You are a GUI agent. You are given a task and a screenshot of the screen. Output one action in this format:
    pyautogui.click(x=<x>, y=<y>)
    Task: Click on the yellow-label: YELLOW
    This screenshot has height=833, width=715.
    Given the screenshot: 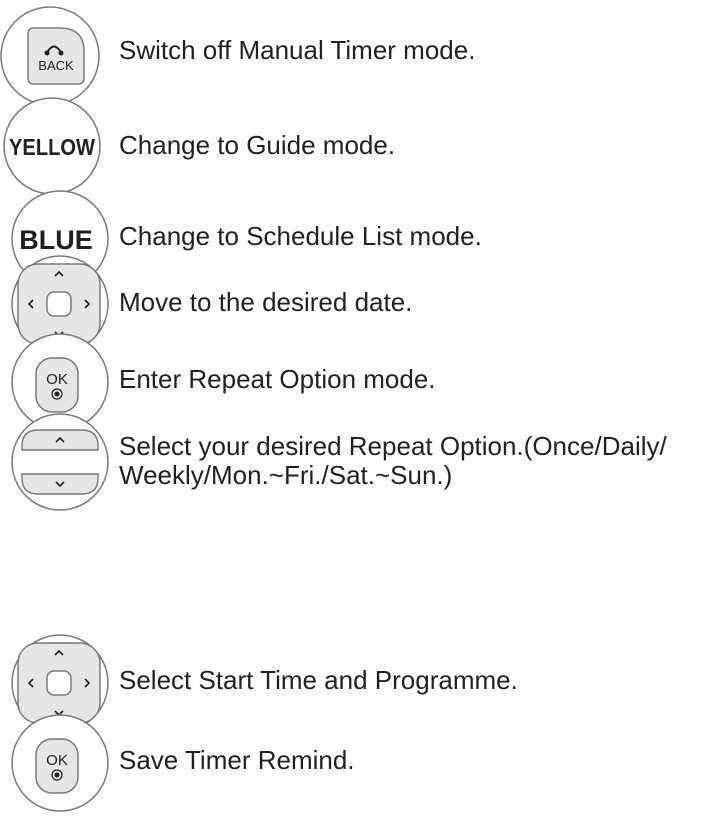 What is the action you would take?
    pyautogui.click(x=52, y=147)
    